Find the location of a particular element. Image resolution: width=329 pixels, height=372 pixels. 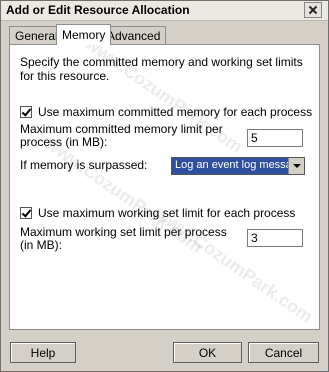

tab-memory: Memory is located at coordinates (84, 34).